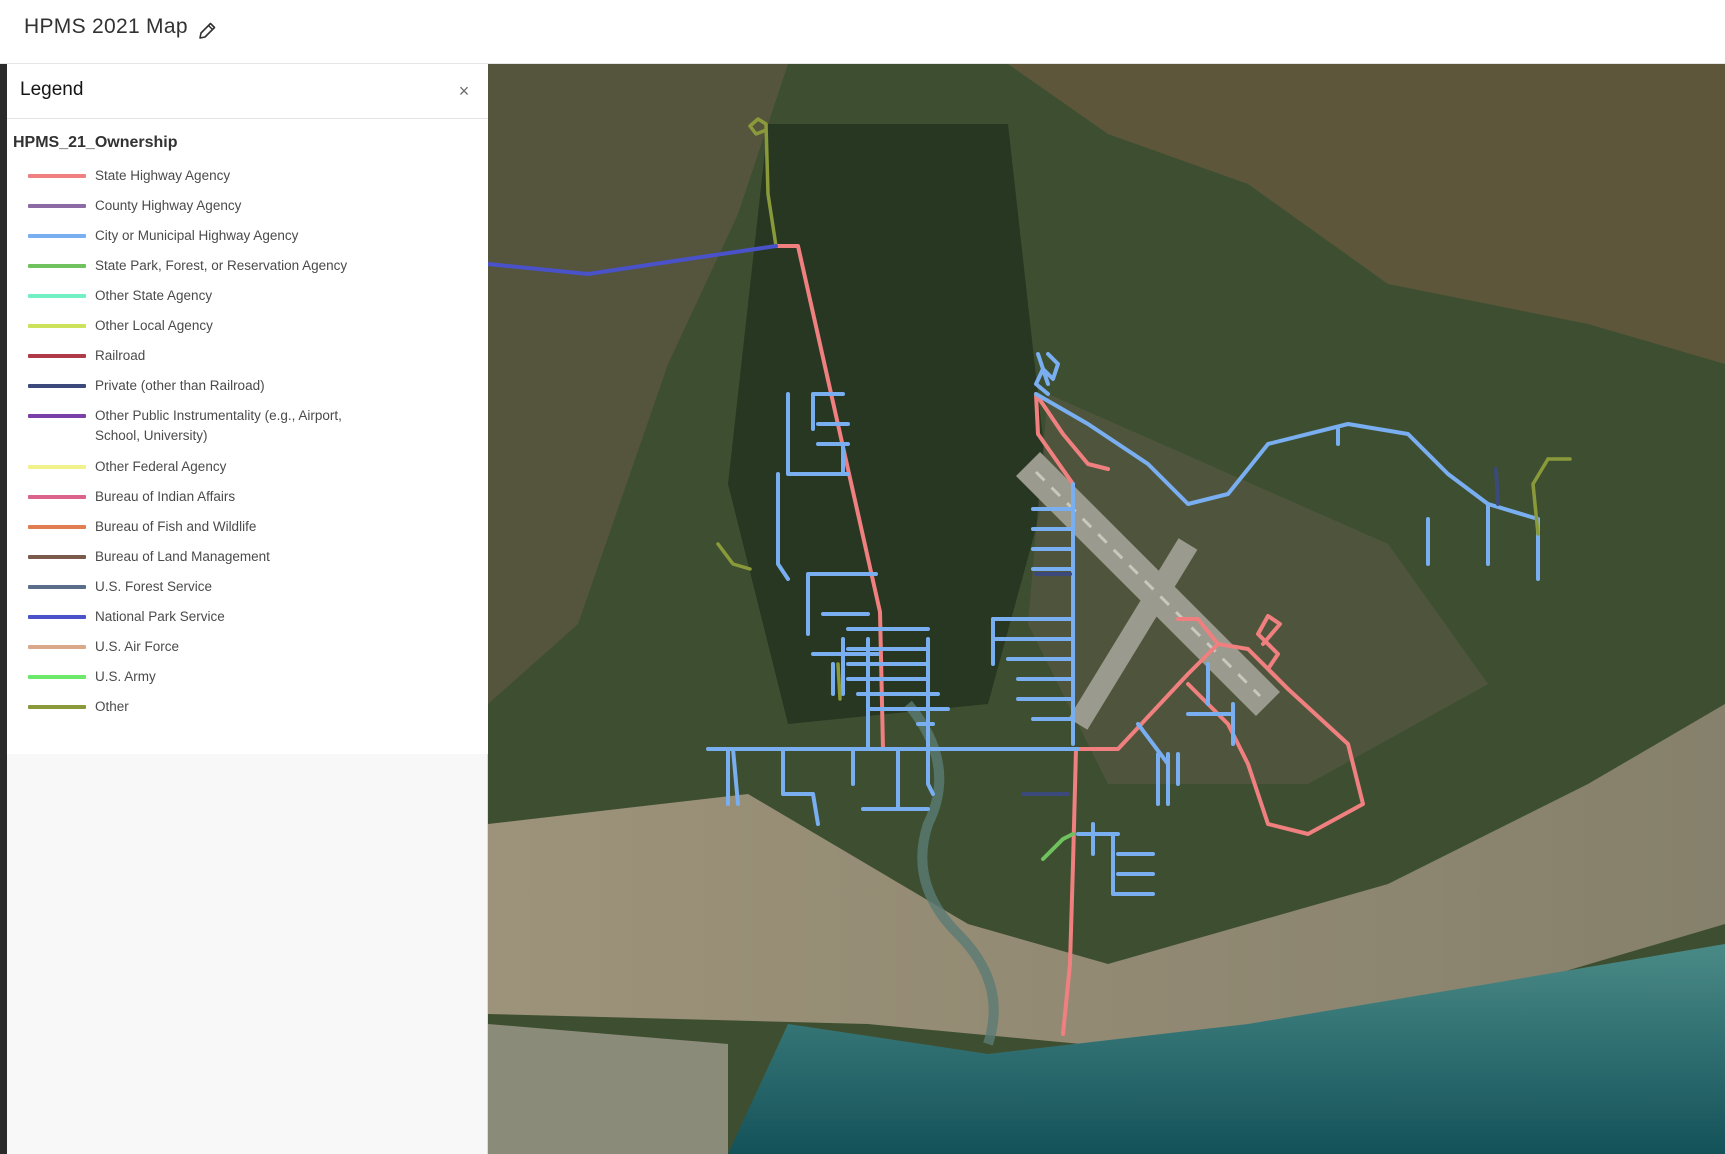  I want to click on legend-item: Other Local Agency, so click(248, 331).